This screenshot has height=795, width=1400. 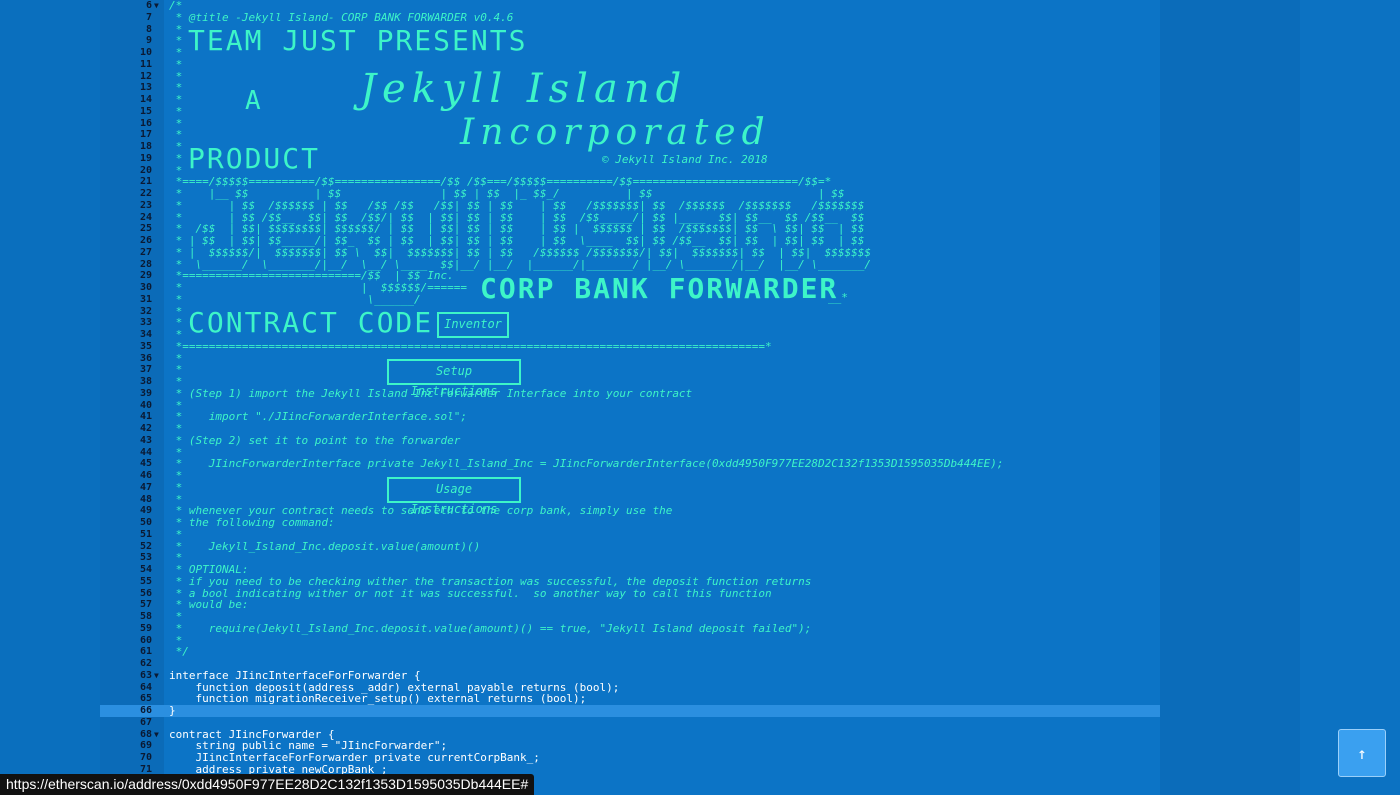 What do you see at coordinates (145, 452) in the screenshot?
I see `line-number: 44` at bounding box center [145, 452].